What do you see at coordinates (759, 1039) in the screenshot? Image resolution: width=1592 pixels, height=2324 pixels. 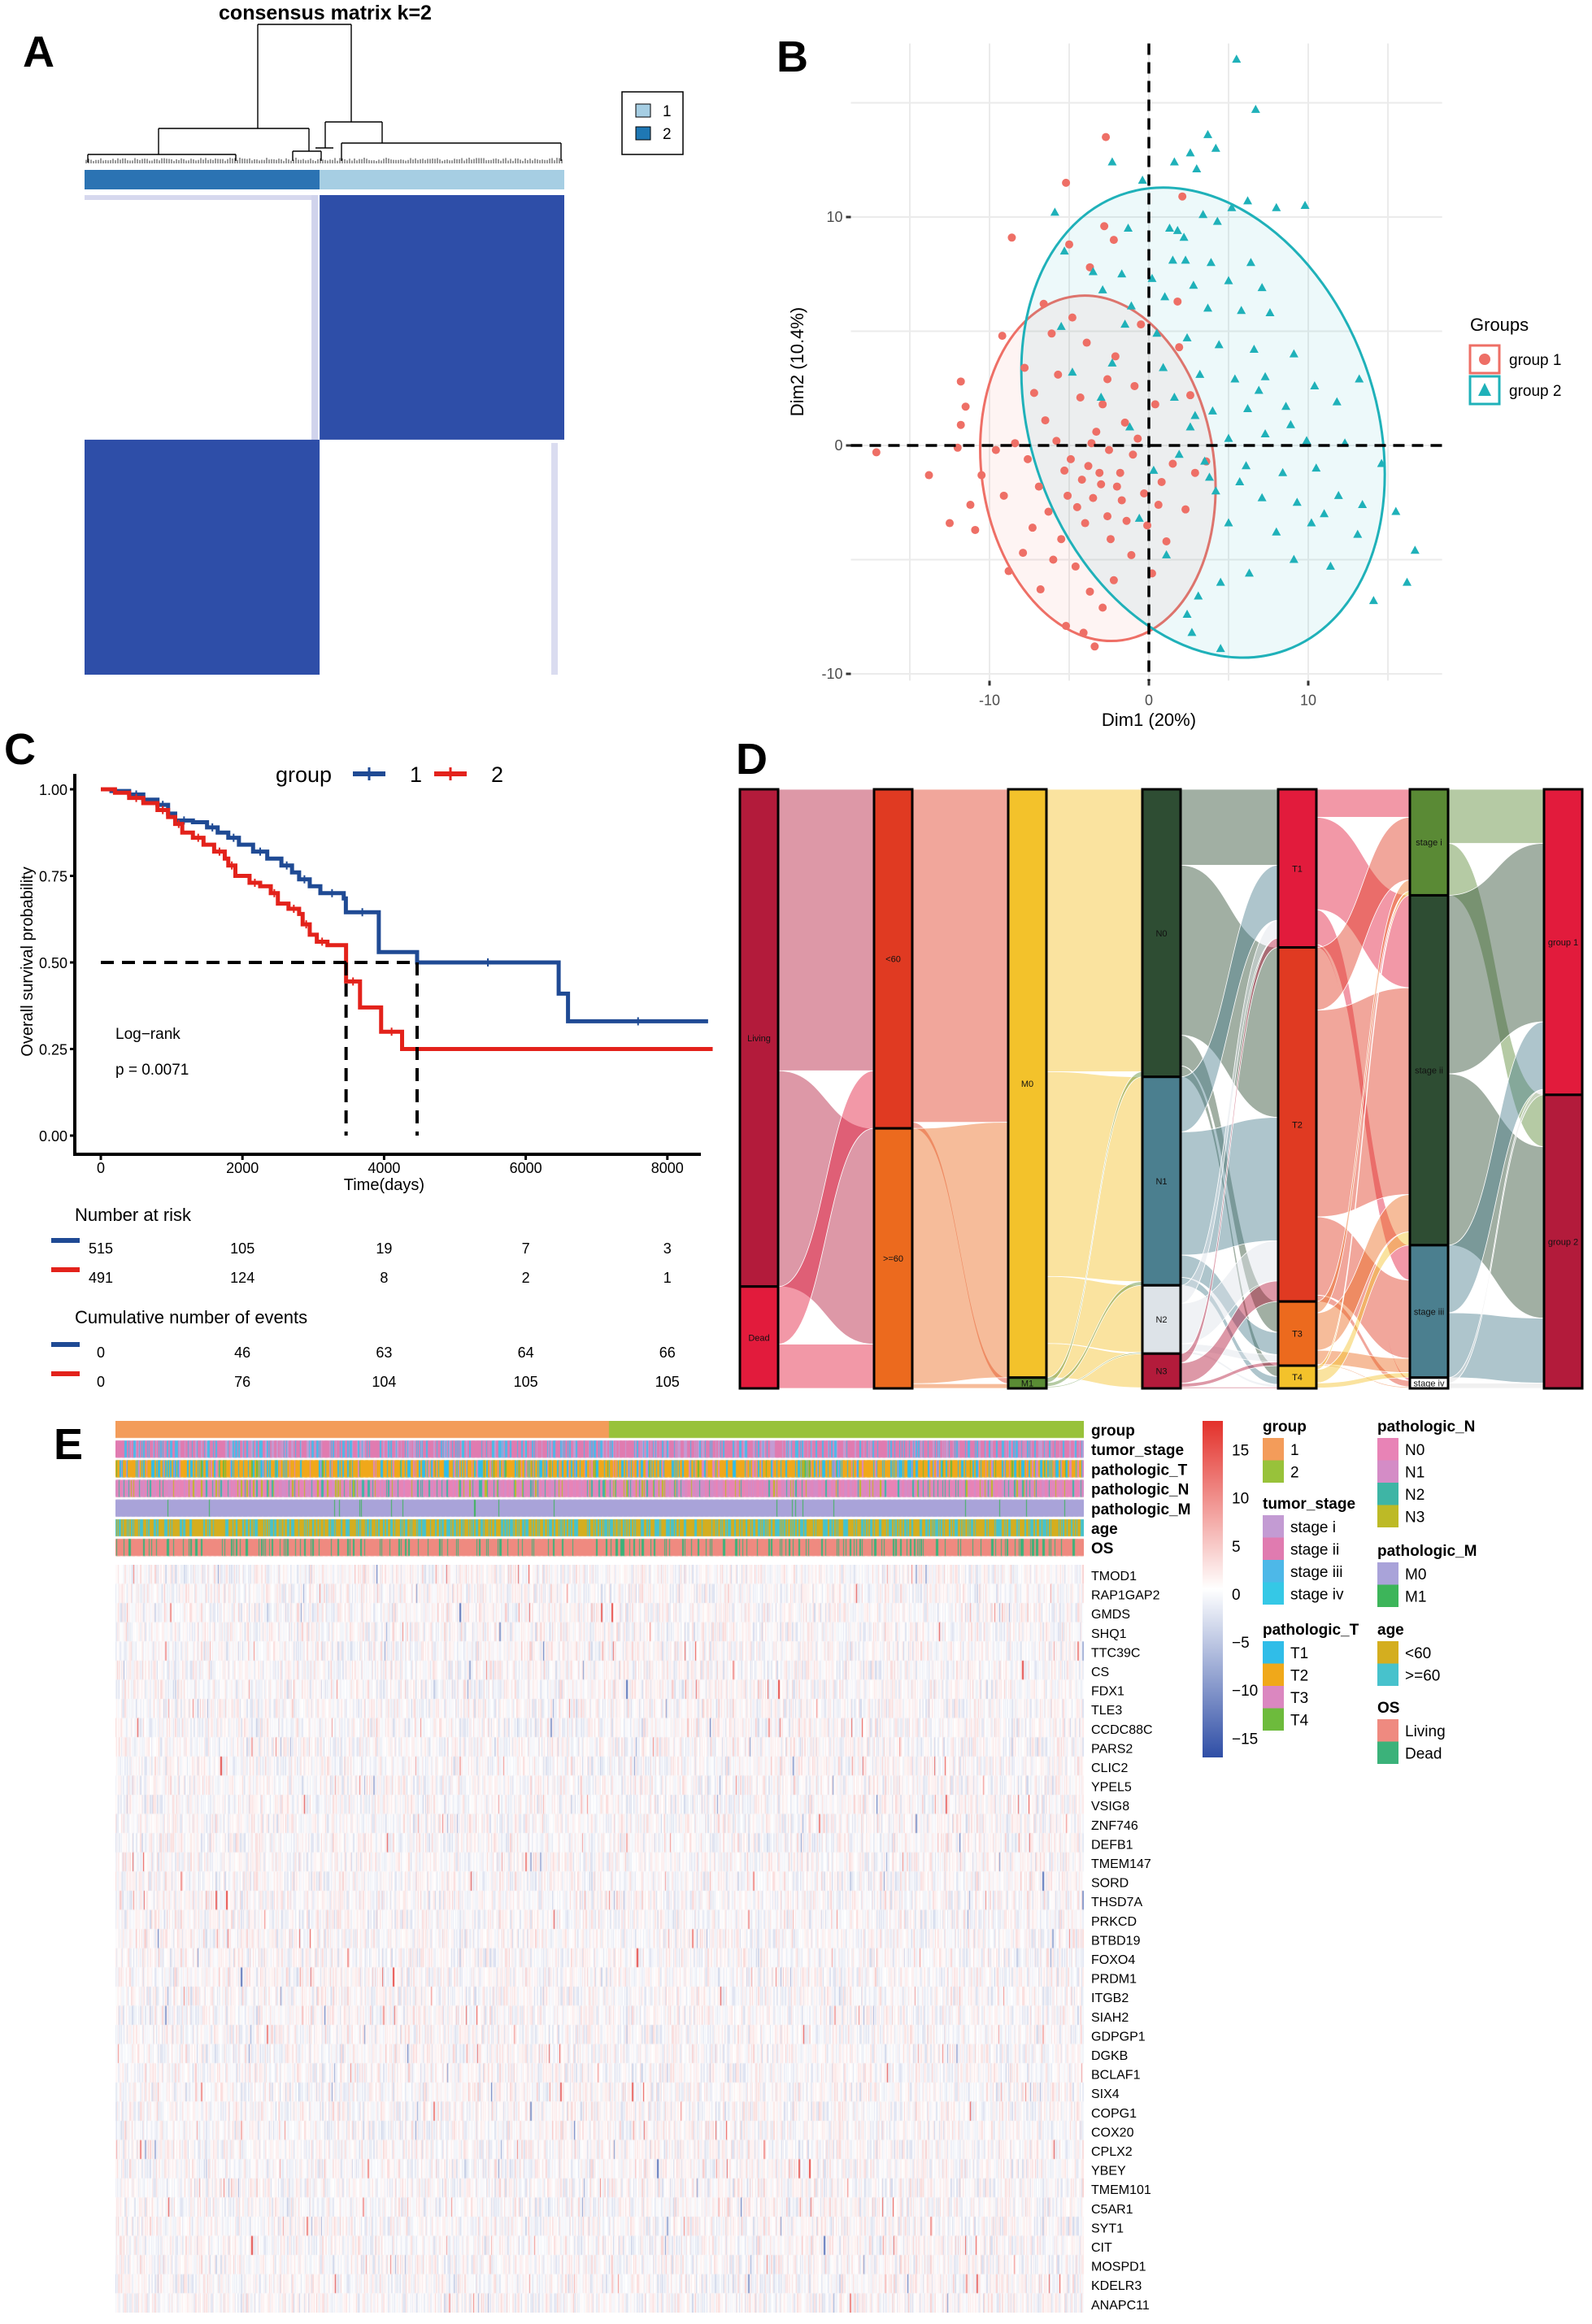 I see `sankey-node-label: Living` at bounding box center [759, 1039].